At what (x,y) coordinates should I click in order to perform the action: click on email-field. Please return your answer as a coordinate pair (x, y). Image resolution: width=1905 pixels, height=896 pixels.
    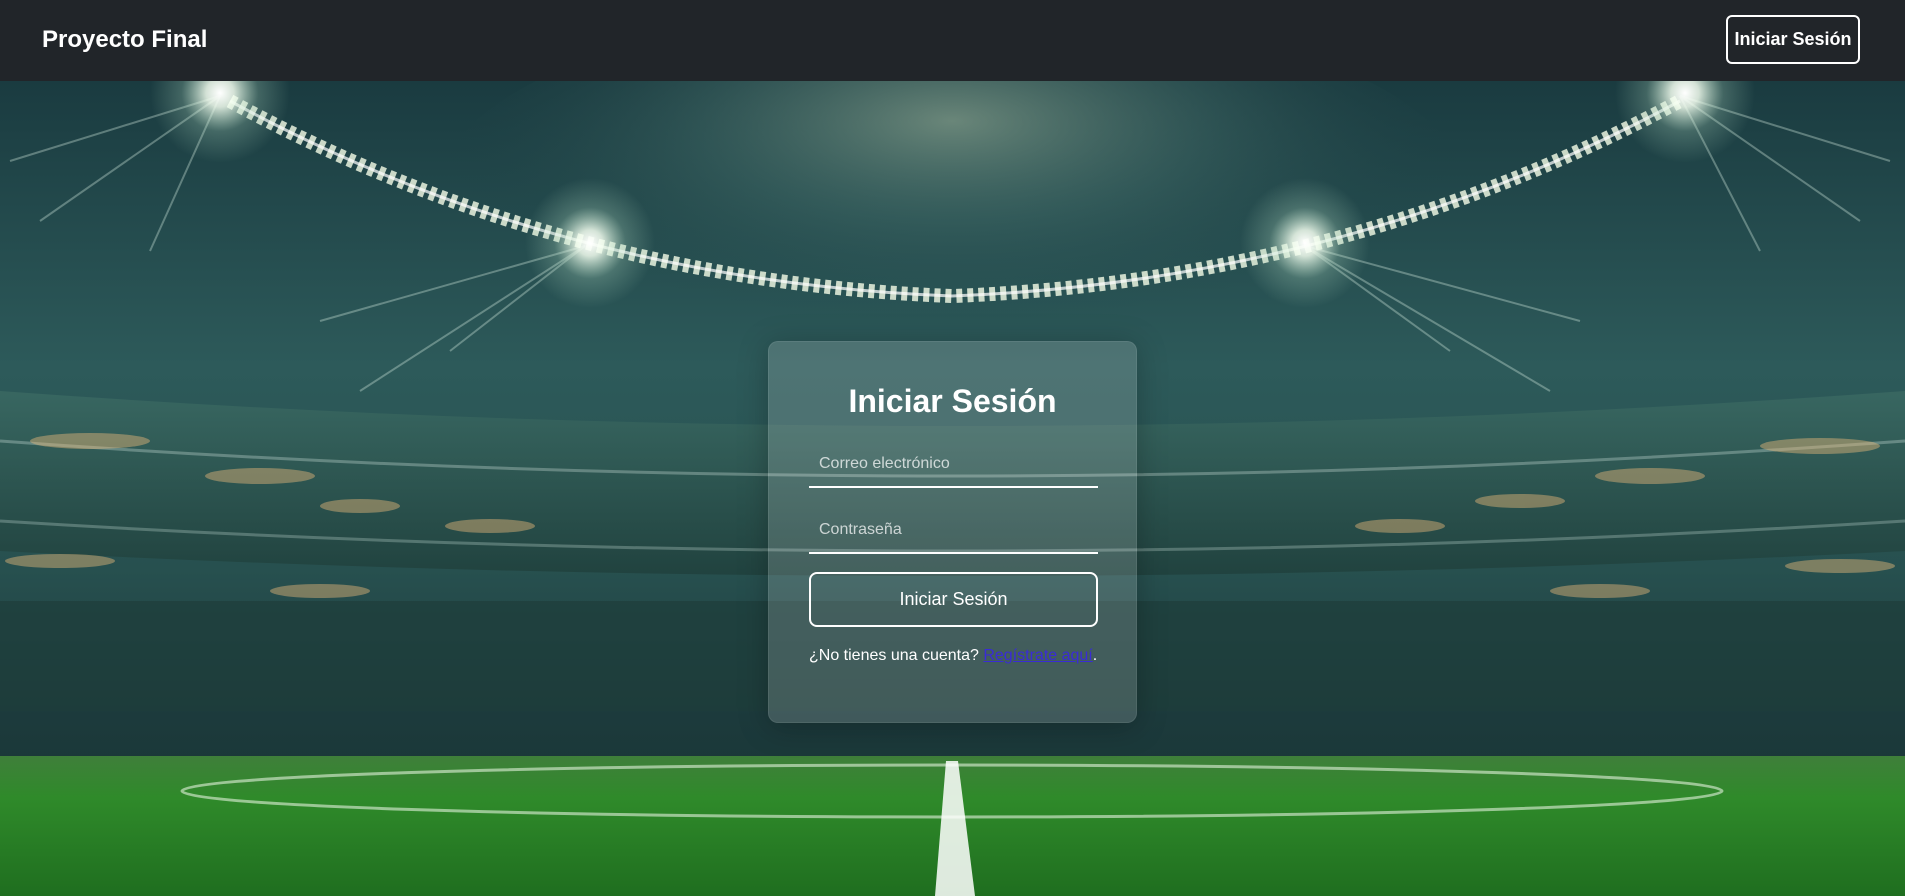
    Looking at the image, I should click on (953, 465).